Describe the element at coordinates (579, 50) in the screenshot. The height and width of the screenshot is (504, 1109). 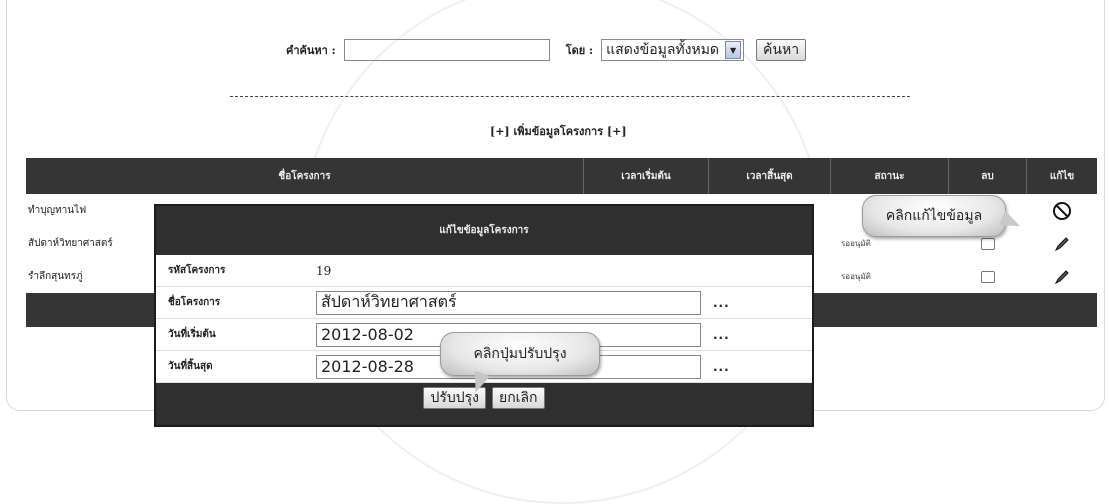
I see `search-by-label: โดย :` at that location.